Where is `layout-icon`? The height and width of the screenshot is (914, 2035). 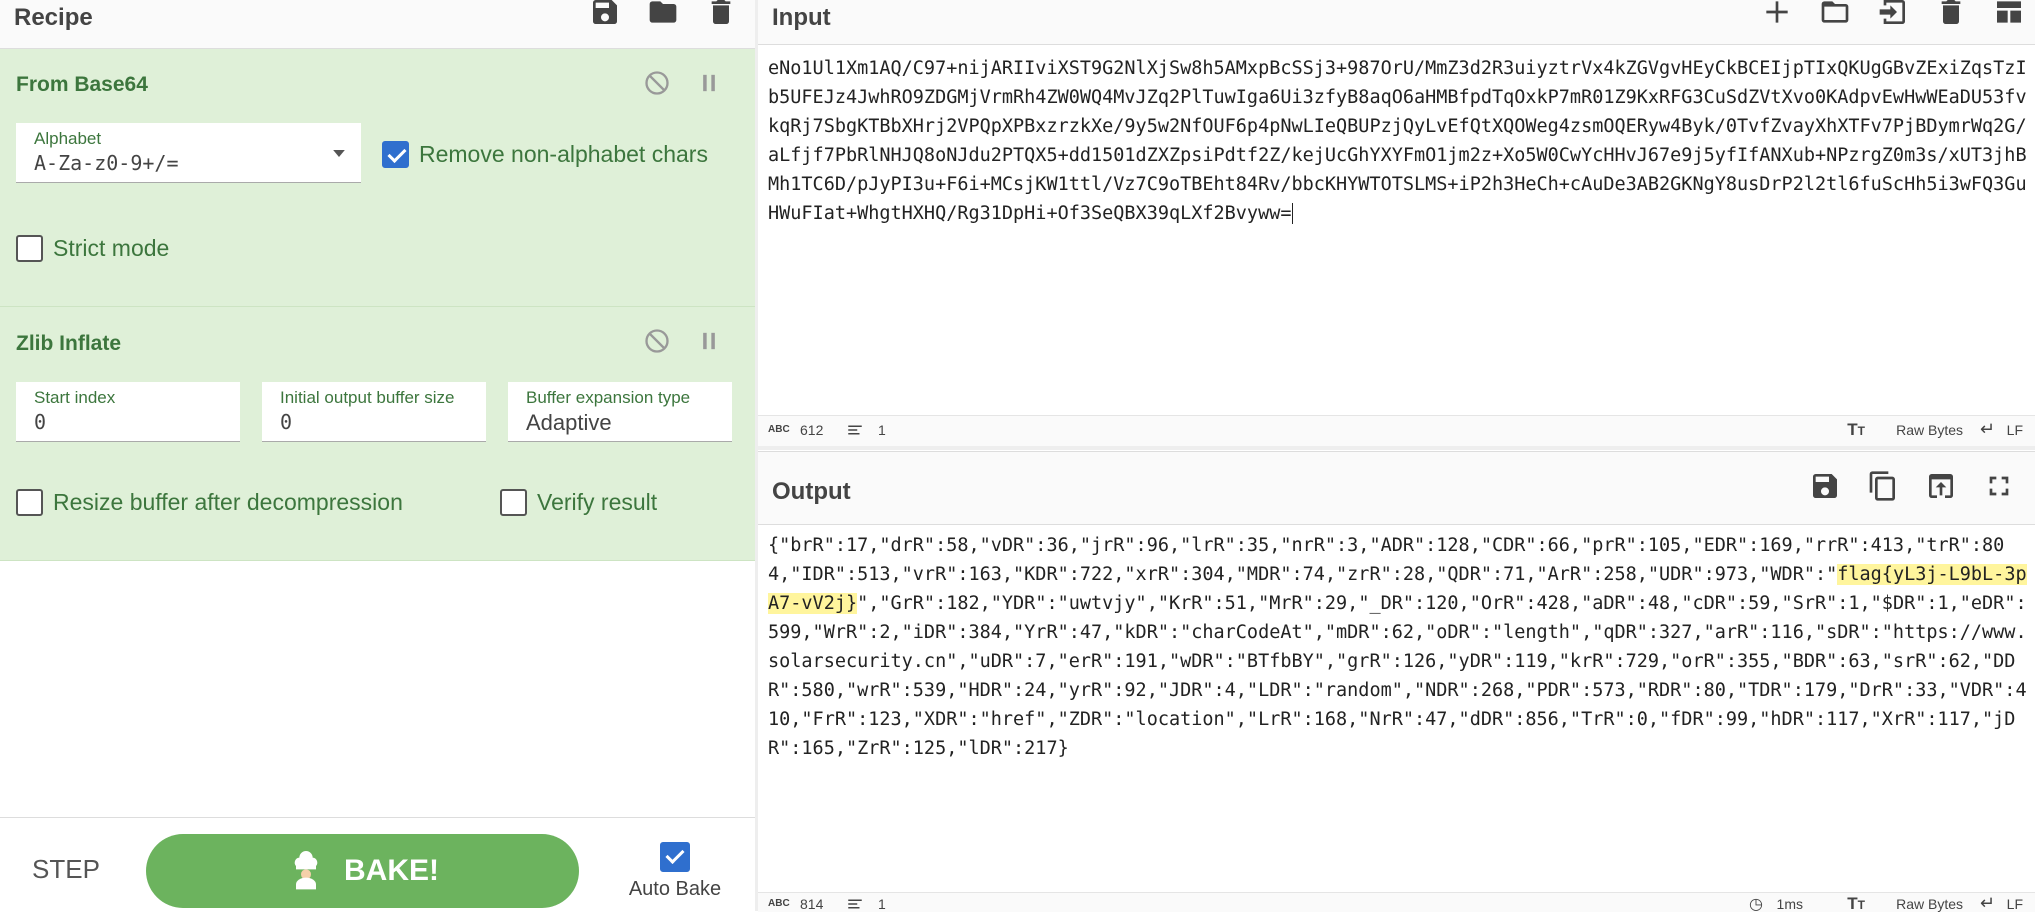 layout-icon is located at coordinates (2009, 14).